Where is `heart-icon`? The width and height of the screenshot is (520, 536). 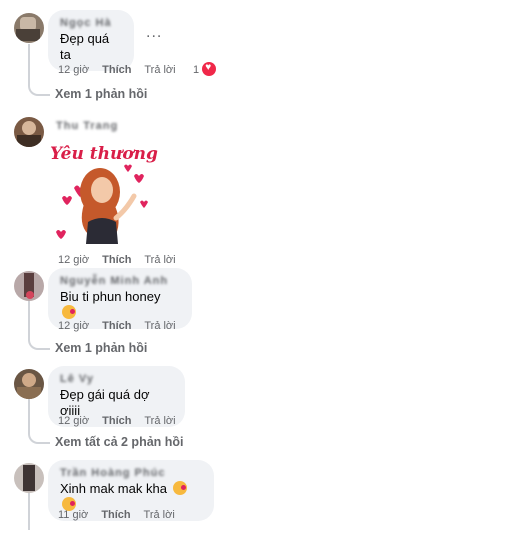
heart-icon is located at coordinates (209, 69).